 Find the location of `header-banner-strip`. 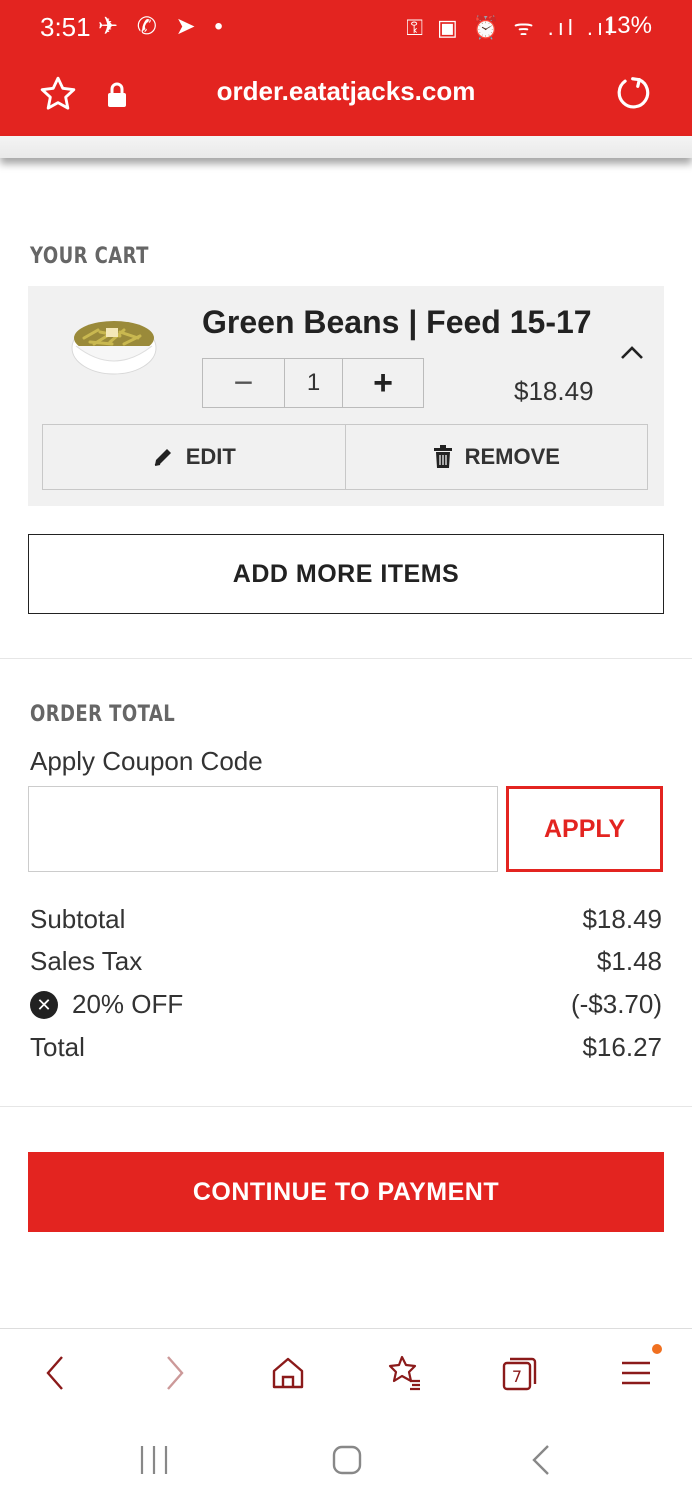

header-banner-strip is located at coordinates (346, 147).